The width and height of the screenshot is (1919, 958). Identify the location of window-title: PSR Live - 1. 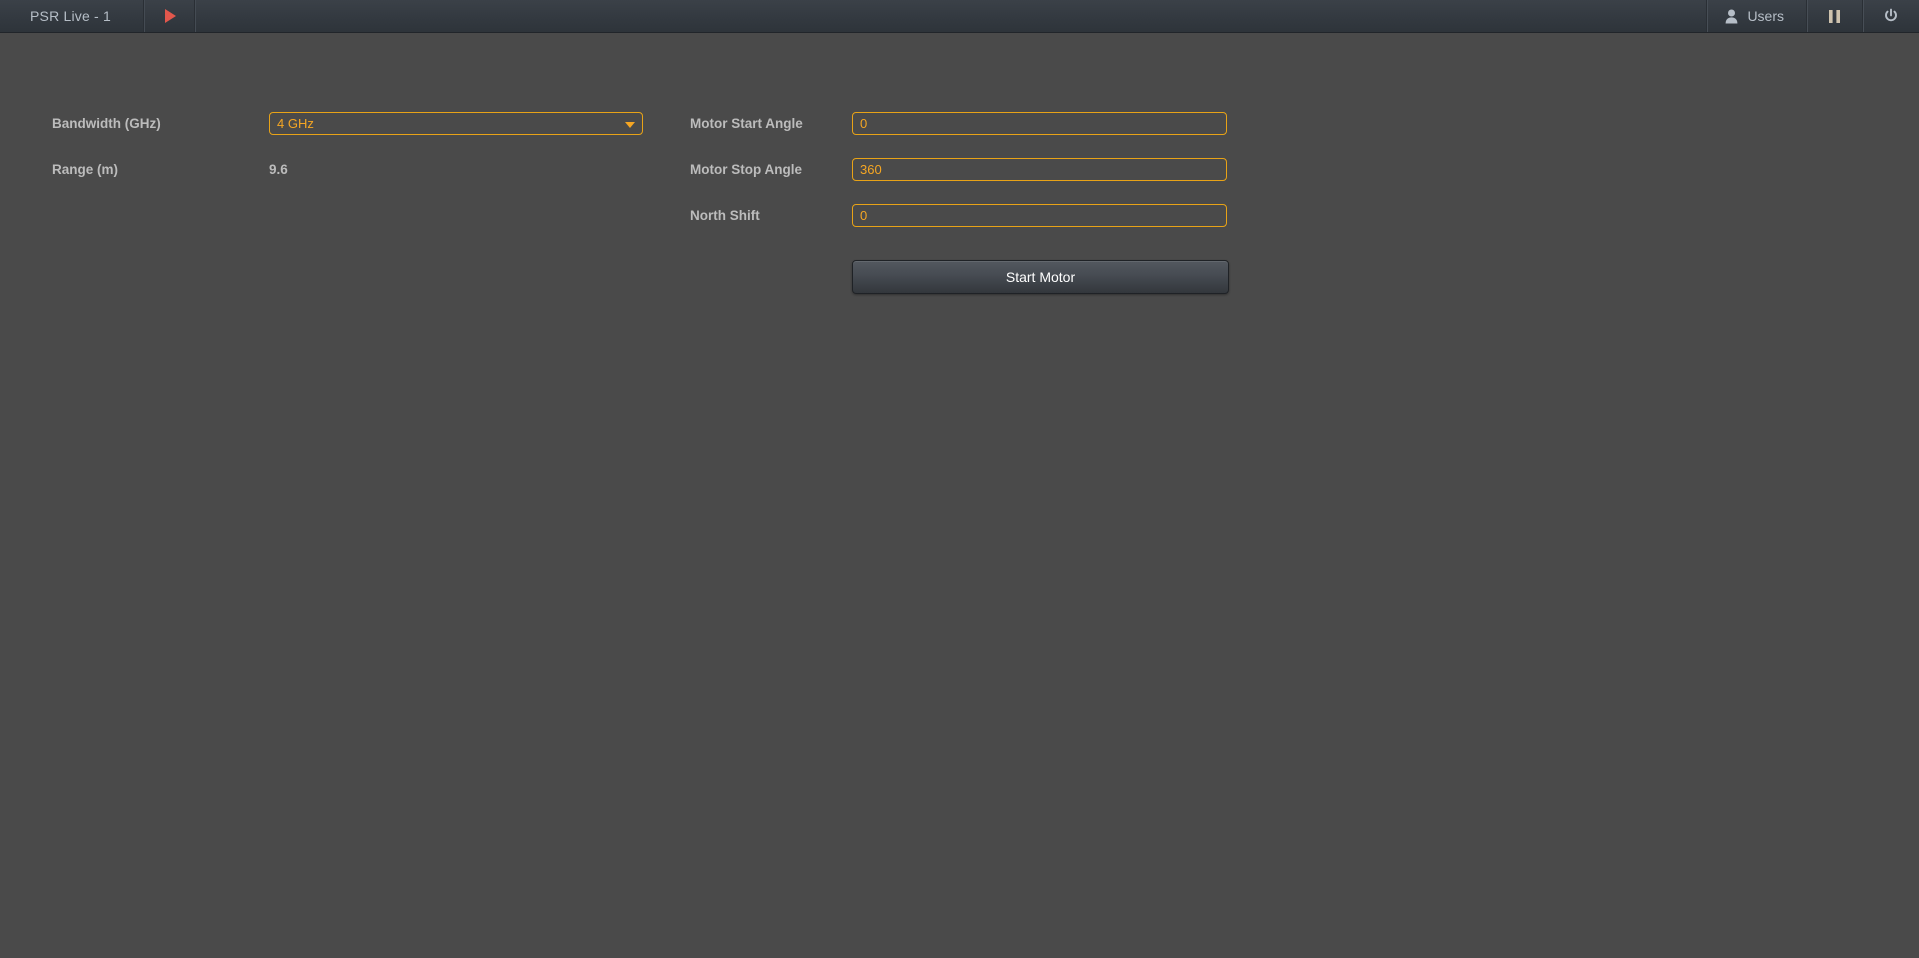
(72, 16).